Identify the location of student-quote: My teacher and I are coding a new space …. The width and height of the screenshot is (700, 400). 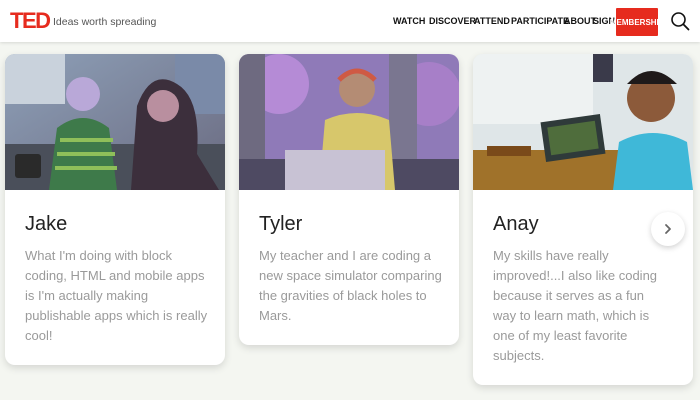
(350, 285).